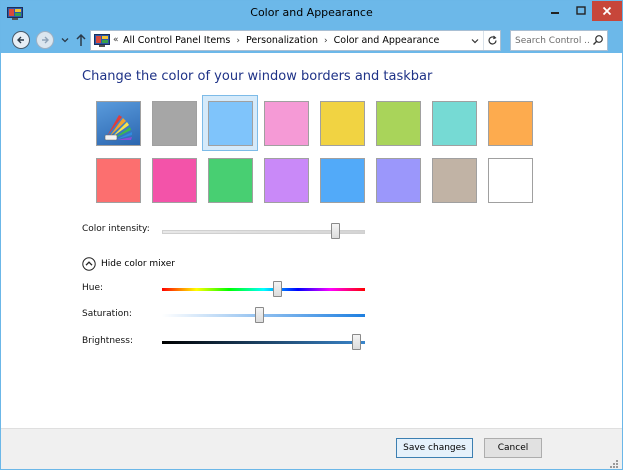 This screenshot has width=623, height=470. I want to click on saturation-thumb, so click(259, 315).